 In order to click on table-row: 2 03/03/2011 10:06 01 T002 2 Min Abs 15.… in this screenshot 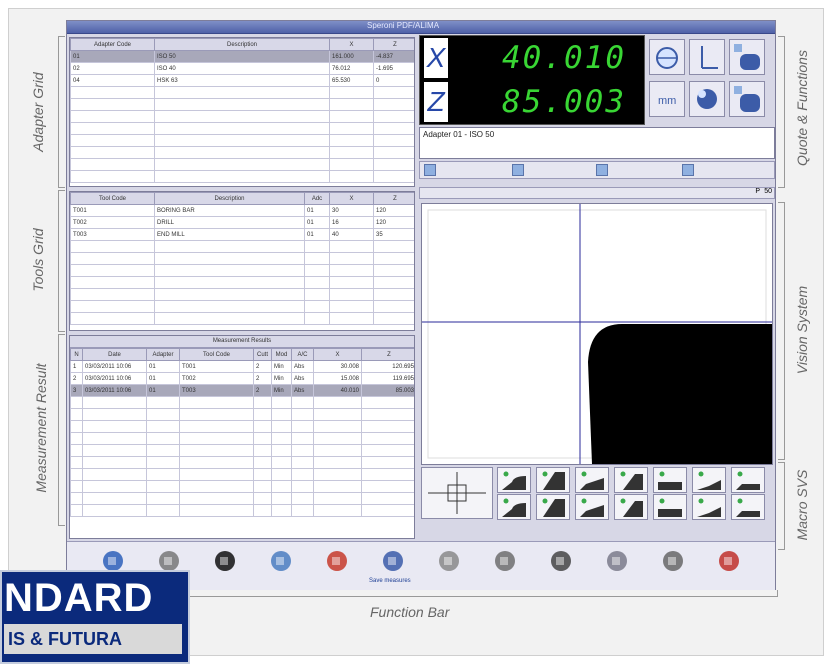, I will do `click(242, 378)`.